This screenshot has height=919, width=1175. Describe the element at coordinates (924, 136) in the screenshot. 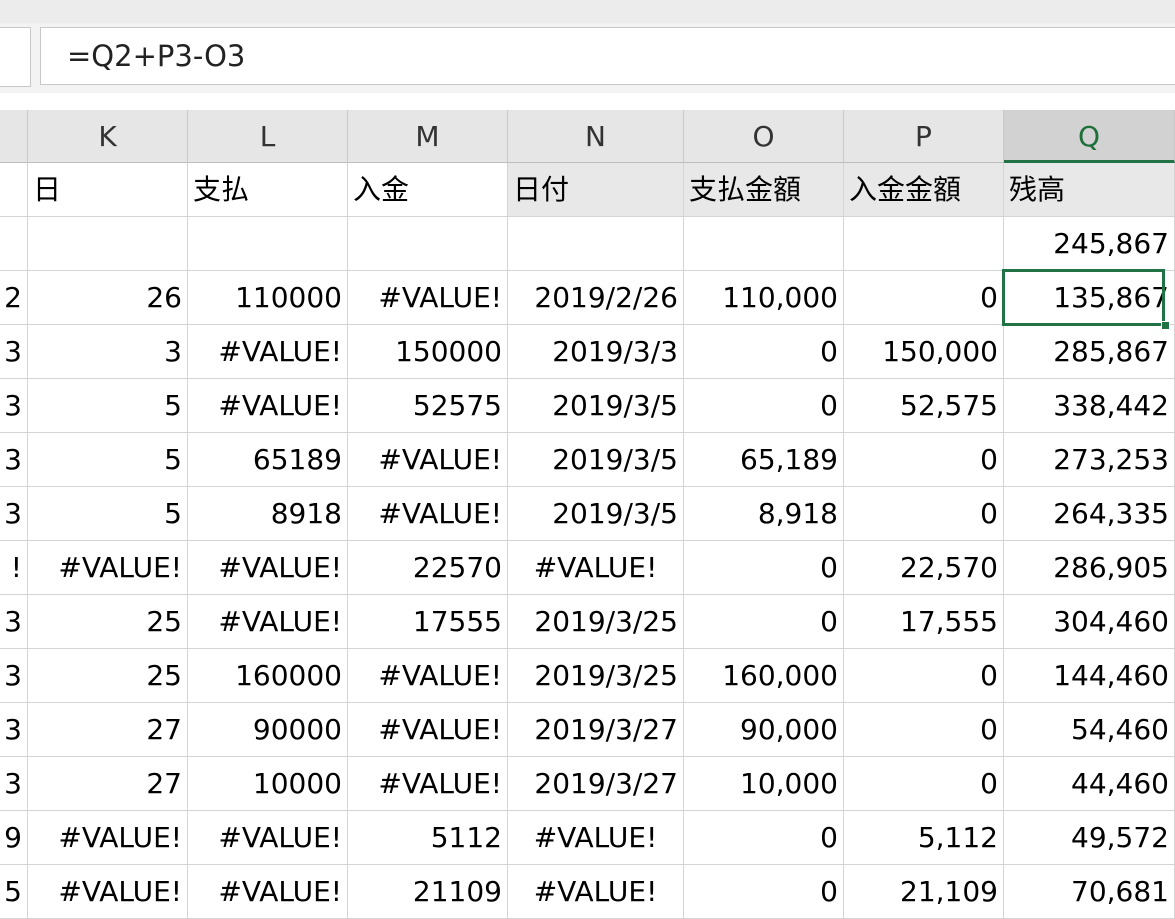

I see `column-header-p: P` at that location.